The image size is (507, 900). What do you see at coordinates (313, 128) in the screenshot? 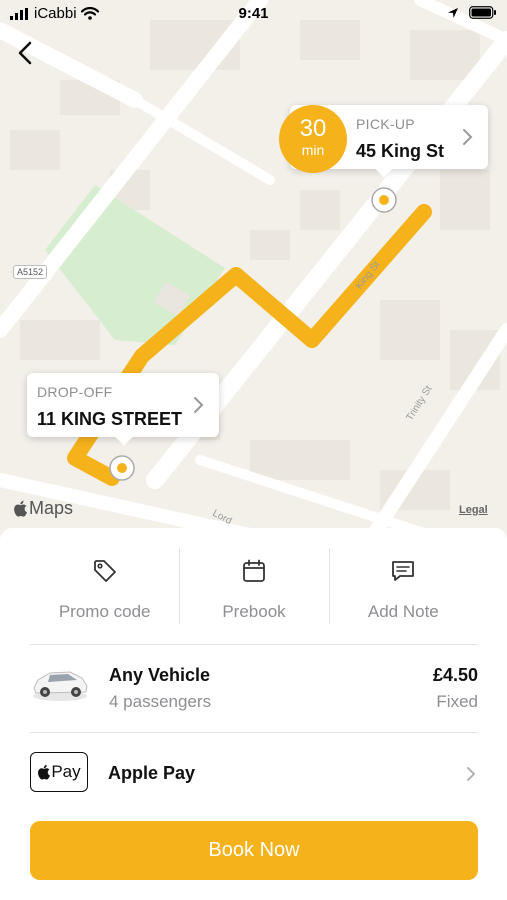
I see `eta-value: 30` at bounding box center [313, 128].